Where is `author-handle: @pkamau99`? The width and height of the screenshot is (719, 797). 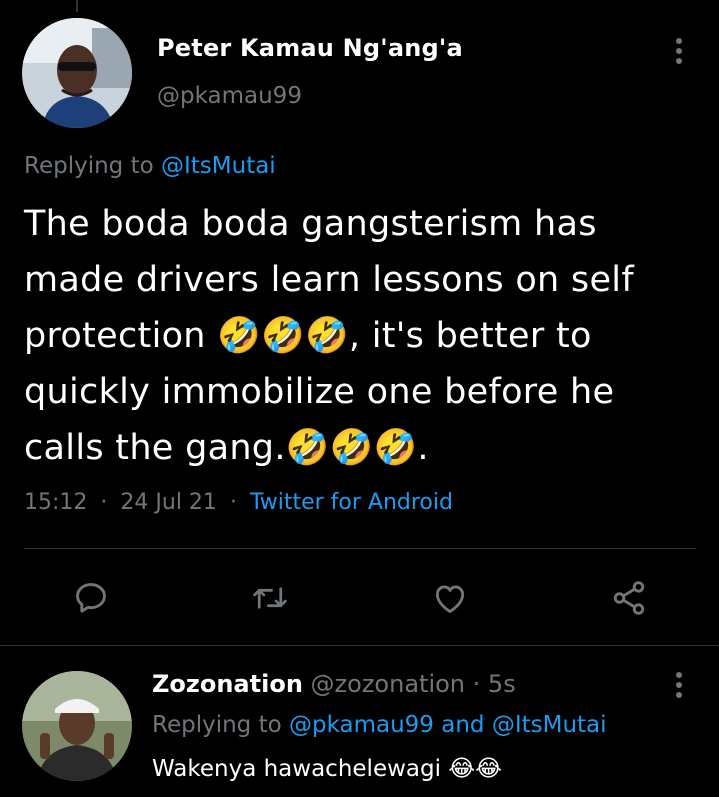
author-handle: @pkamau99 is located at coordinates (229, 96).